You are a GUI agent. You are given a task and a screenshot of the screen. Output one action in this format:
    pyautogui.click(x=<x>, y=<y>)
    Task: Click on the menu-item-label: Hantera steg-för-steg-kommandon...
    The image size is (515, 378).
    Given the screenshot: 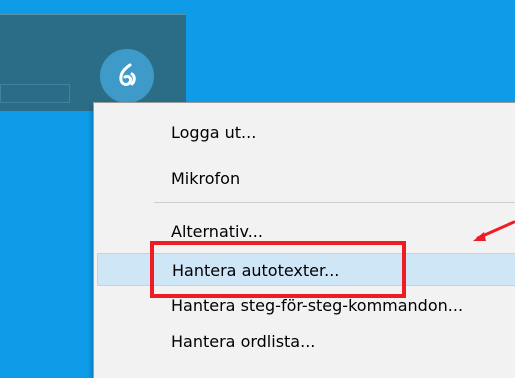 What is the action you would take?
    pyautogui.click(x=317, y=305)
    